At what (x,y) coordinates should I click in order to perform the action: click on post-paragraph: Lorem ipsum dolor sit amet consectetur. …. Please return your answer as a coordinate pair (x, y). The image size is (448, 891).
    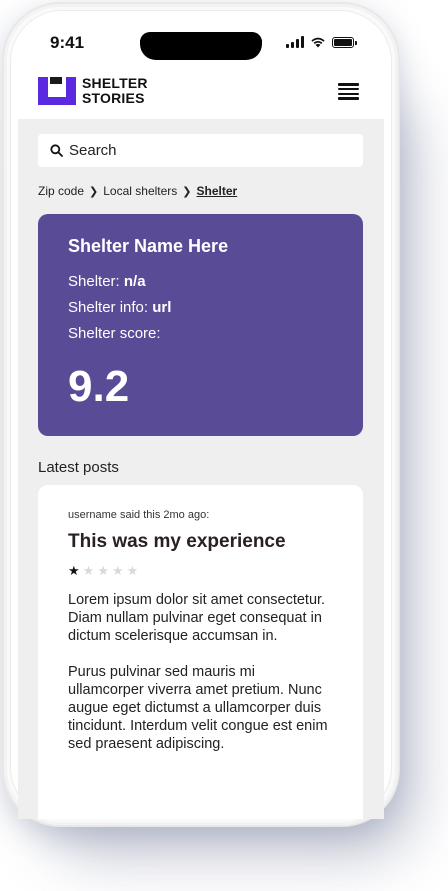
    Looking at the image, I should click on (197, 618).